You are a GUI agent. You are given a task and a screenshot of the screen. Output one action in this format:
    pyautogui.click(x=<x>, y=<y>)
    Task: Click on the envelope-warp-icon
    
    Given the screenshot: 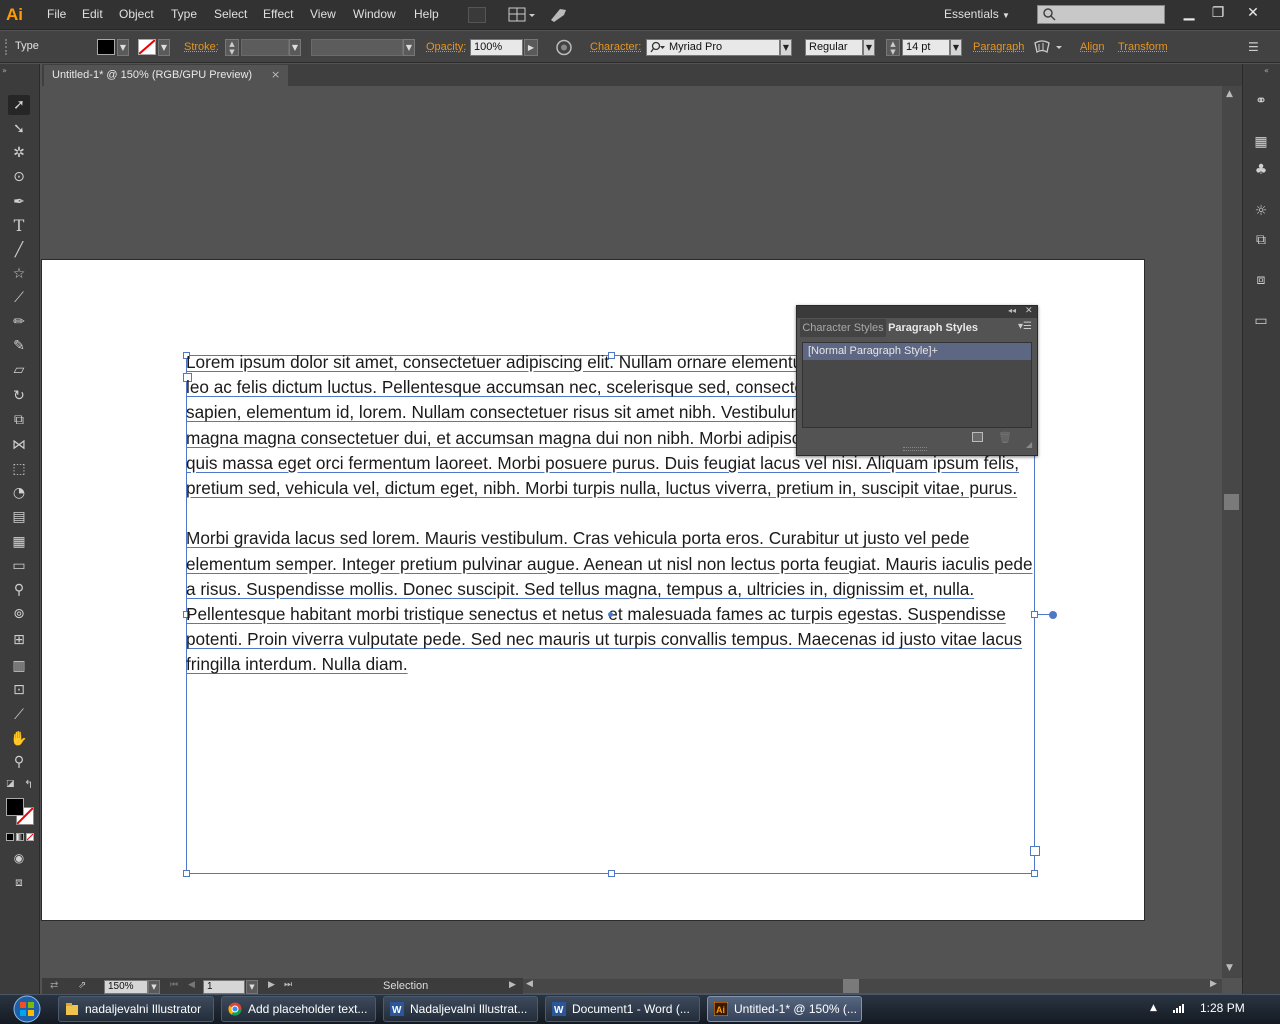 What is the action you would take?
    pyautogui.click(x=1049, y=47)
    